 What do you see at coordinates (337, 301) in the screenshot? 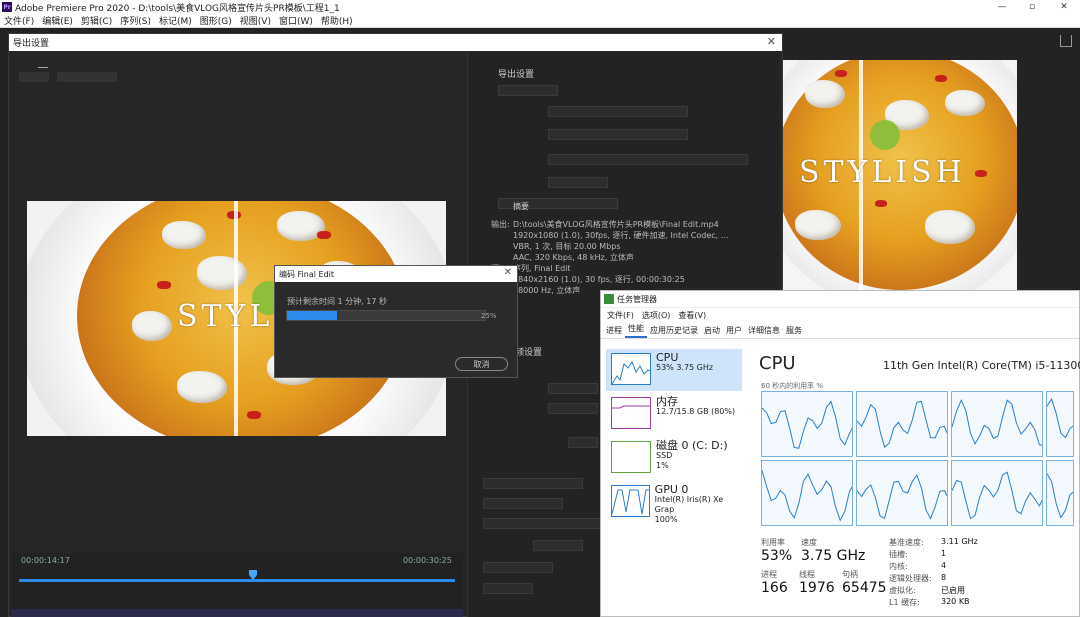
I see `remaining-time: 预计剩余时间 1 分钟, 17 秒` at bounding box center [337, 301].